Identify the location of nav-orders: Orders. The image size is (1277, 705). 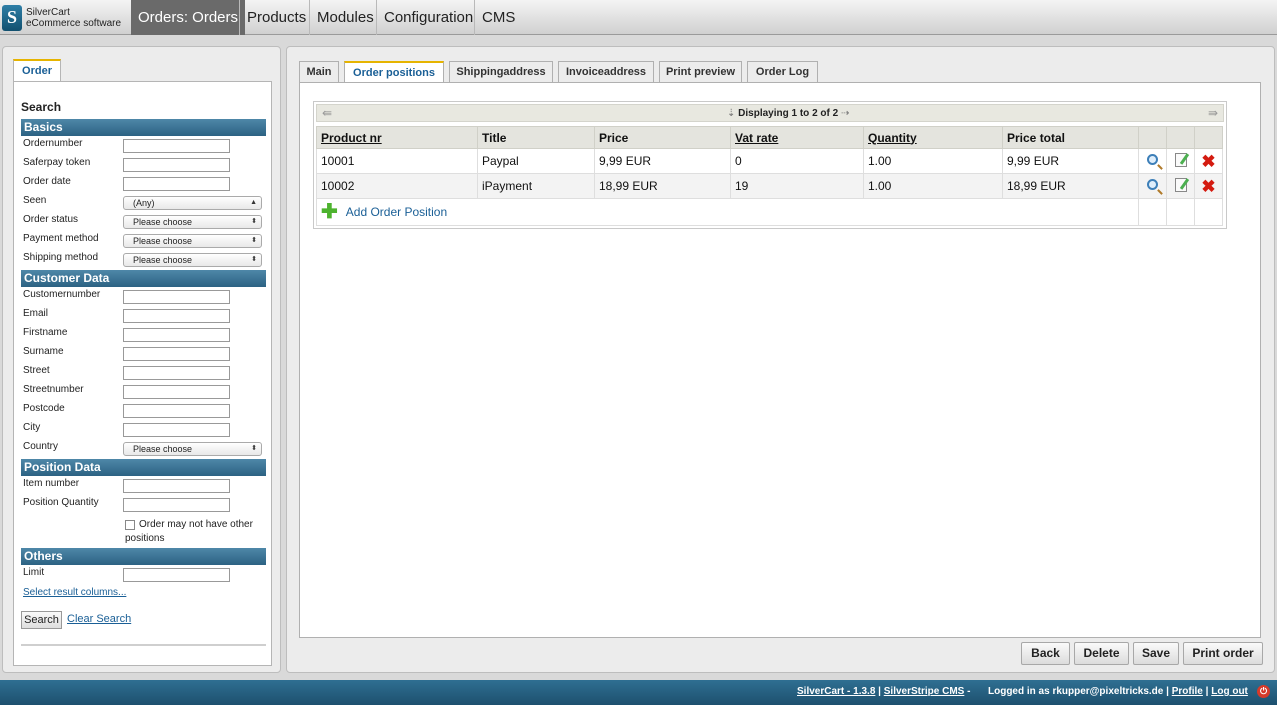
(188, 17).